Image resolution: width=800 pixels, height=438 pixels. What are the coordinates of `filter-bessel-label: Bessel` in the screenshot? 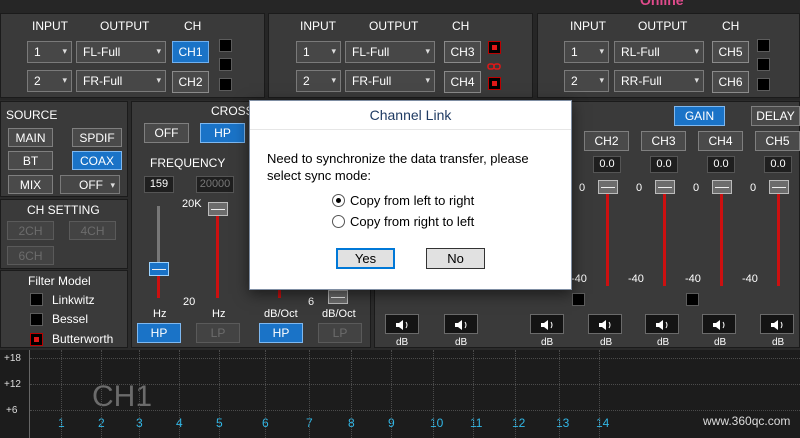 It's located at (70, 319).